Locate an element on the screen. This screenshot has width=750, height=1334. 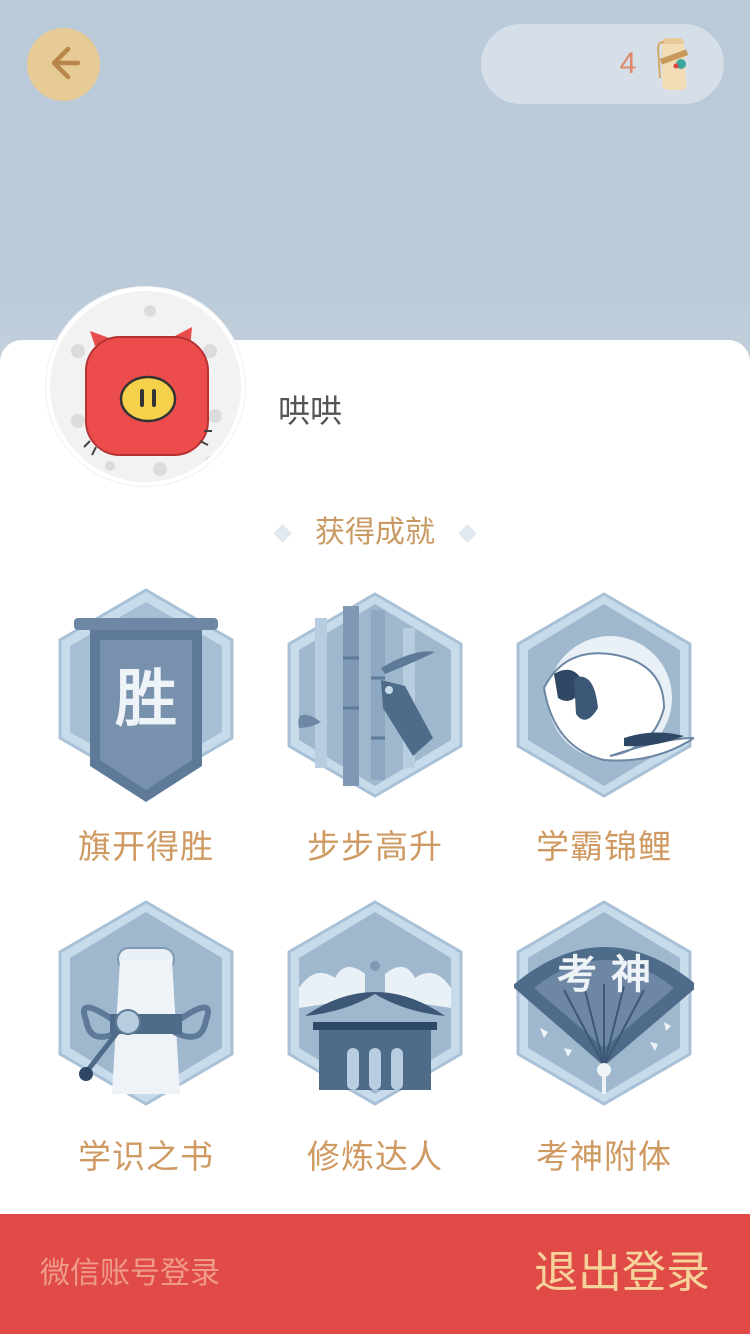
victory-flag-icon: 胜 is located at coordinates (146, 695).